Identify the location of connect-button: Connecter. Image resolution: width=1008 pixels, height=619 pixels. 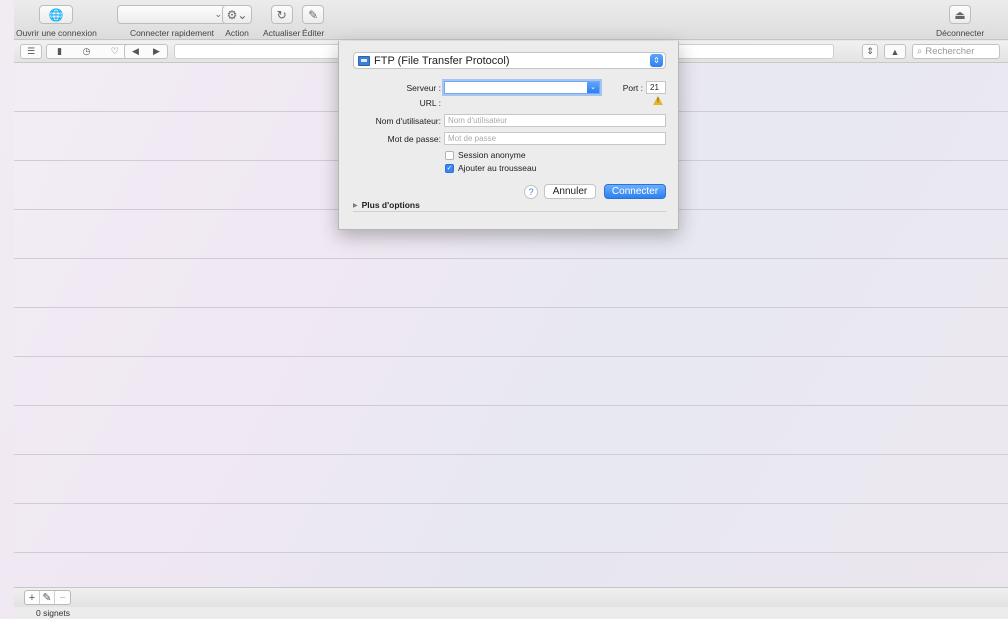
(635, 191).